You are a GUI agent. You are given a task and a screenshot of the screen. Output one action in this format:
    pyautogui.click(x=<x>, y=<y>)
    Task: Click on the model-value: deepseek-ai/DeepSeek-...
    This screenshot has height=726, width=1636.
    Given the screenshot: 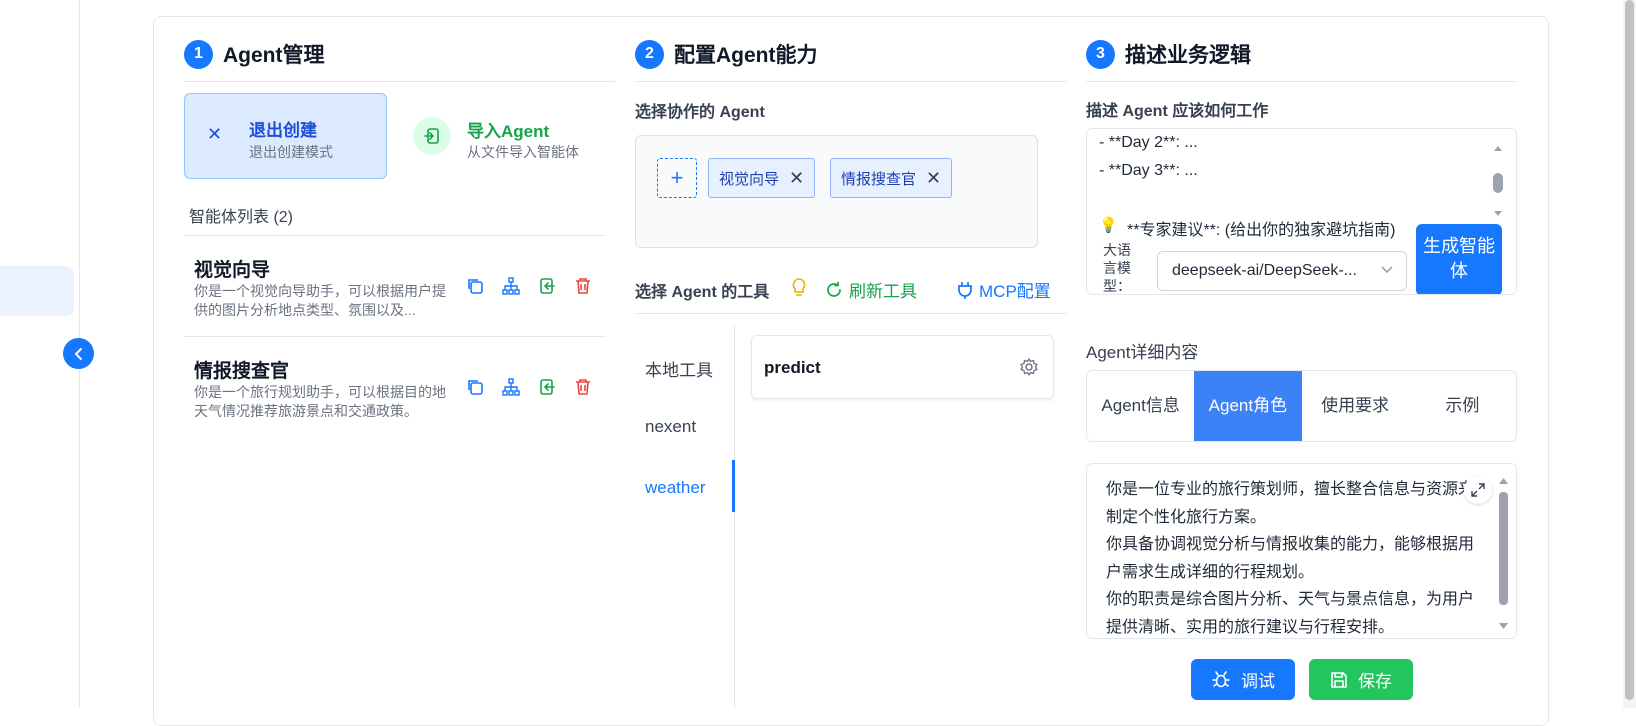 What is the action you would take?
    pyautogui.click(x=1264, y=270)
    